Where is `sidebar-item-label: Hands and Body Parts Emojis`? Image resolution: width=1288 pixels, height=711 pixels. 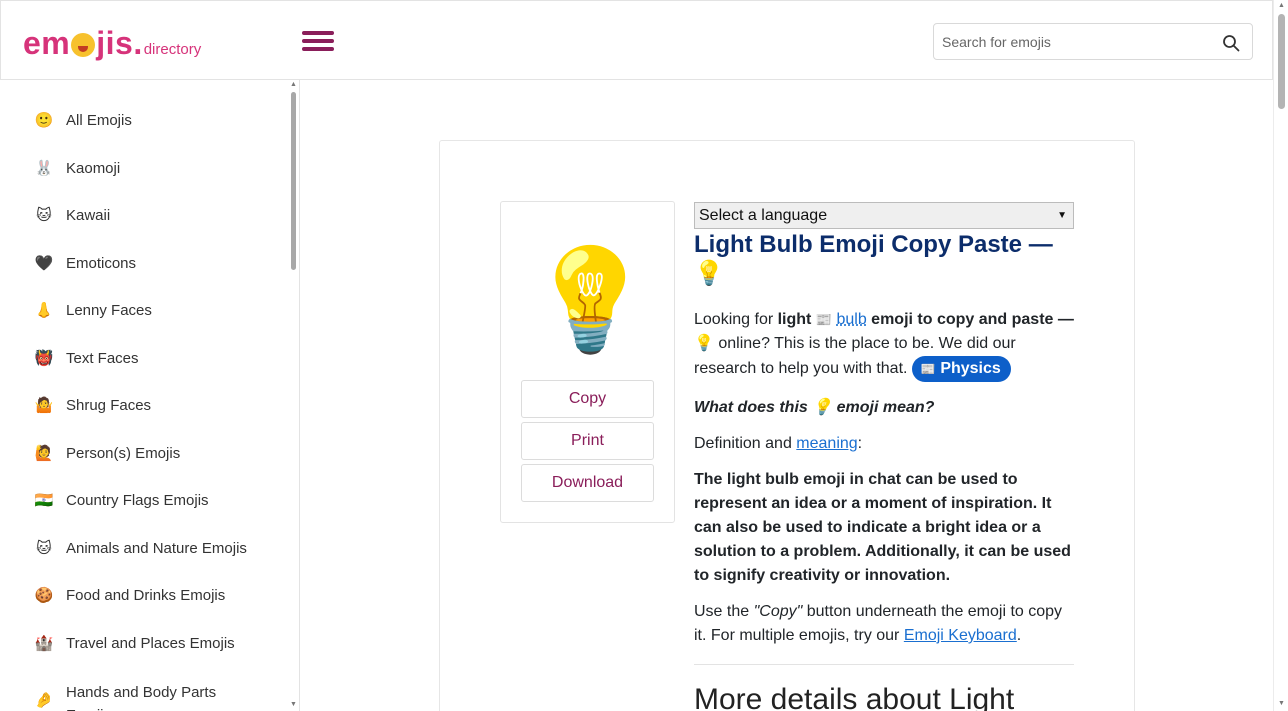
sidebar-item-label: Hands and Body Parts Emojis is located at coordinates (141, 697).